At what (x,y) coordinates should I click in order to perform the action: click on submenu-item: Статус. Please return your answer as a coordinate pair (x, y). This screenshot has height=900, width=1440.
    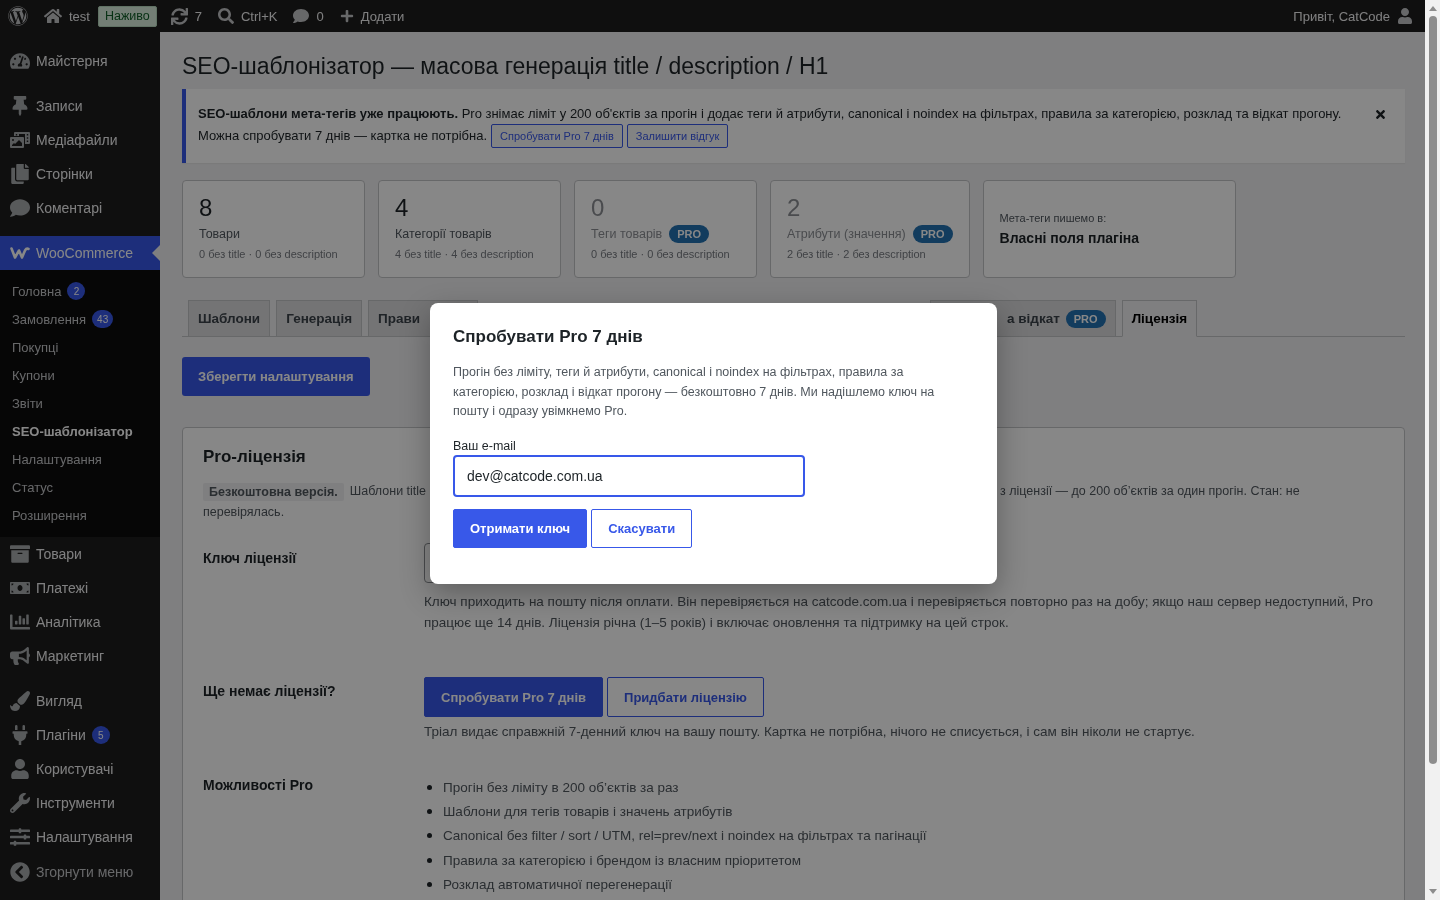
    Looking at the image, I should click on (80, 487).